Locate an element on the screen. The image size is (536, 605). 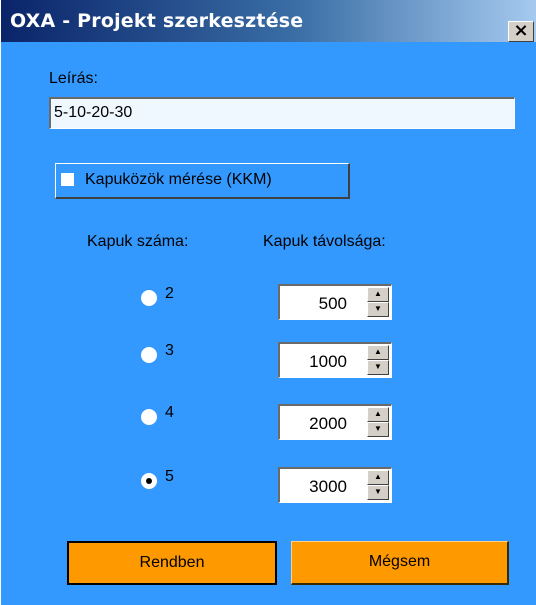
spin-up-button-1: ▲ is located at coordinates (378, 294).